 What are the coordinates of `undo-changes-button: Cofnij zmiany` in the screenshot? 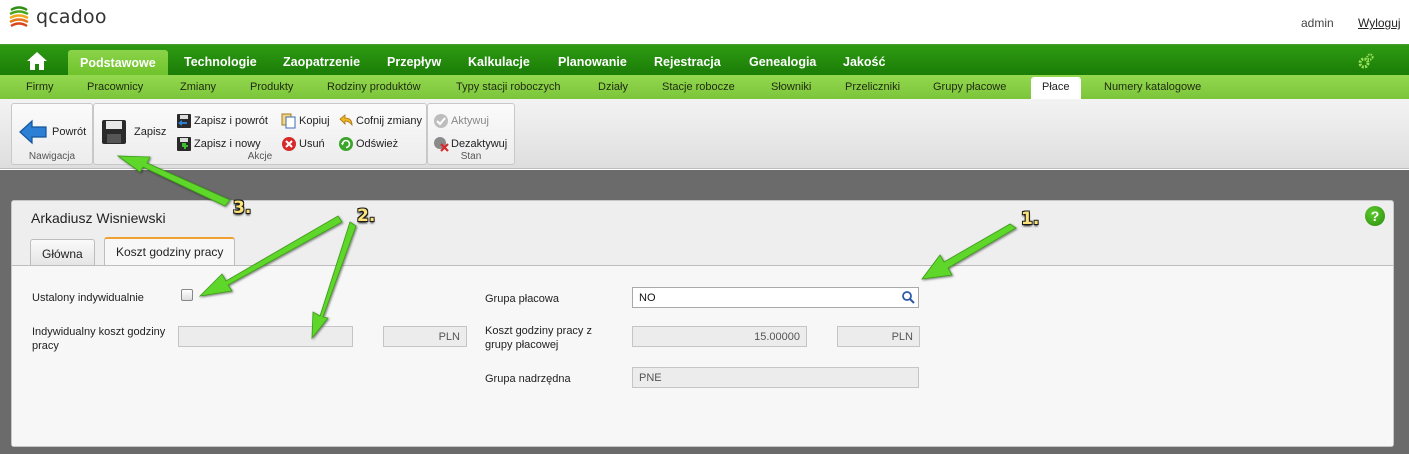 It's located at (380, 121).